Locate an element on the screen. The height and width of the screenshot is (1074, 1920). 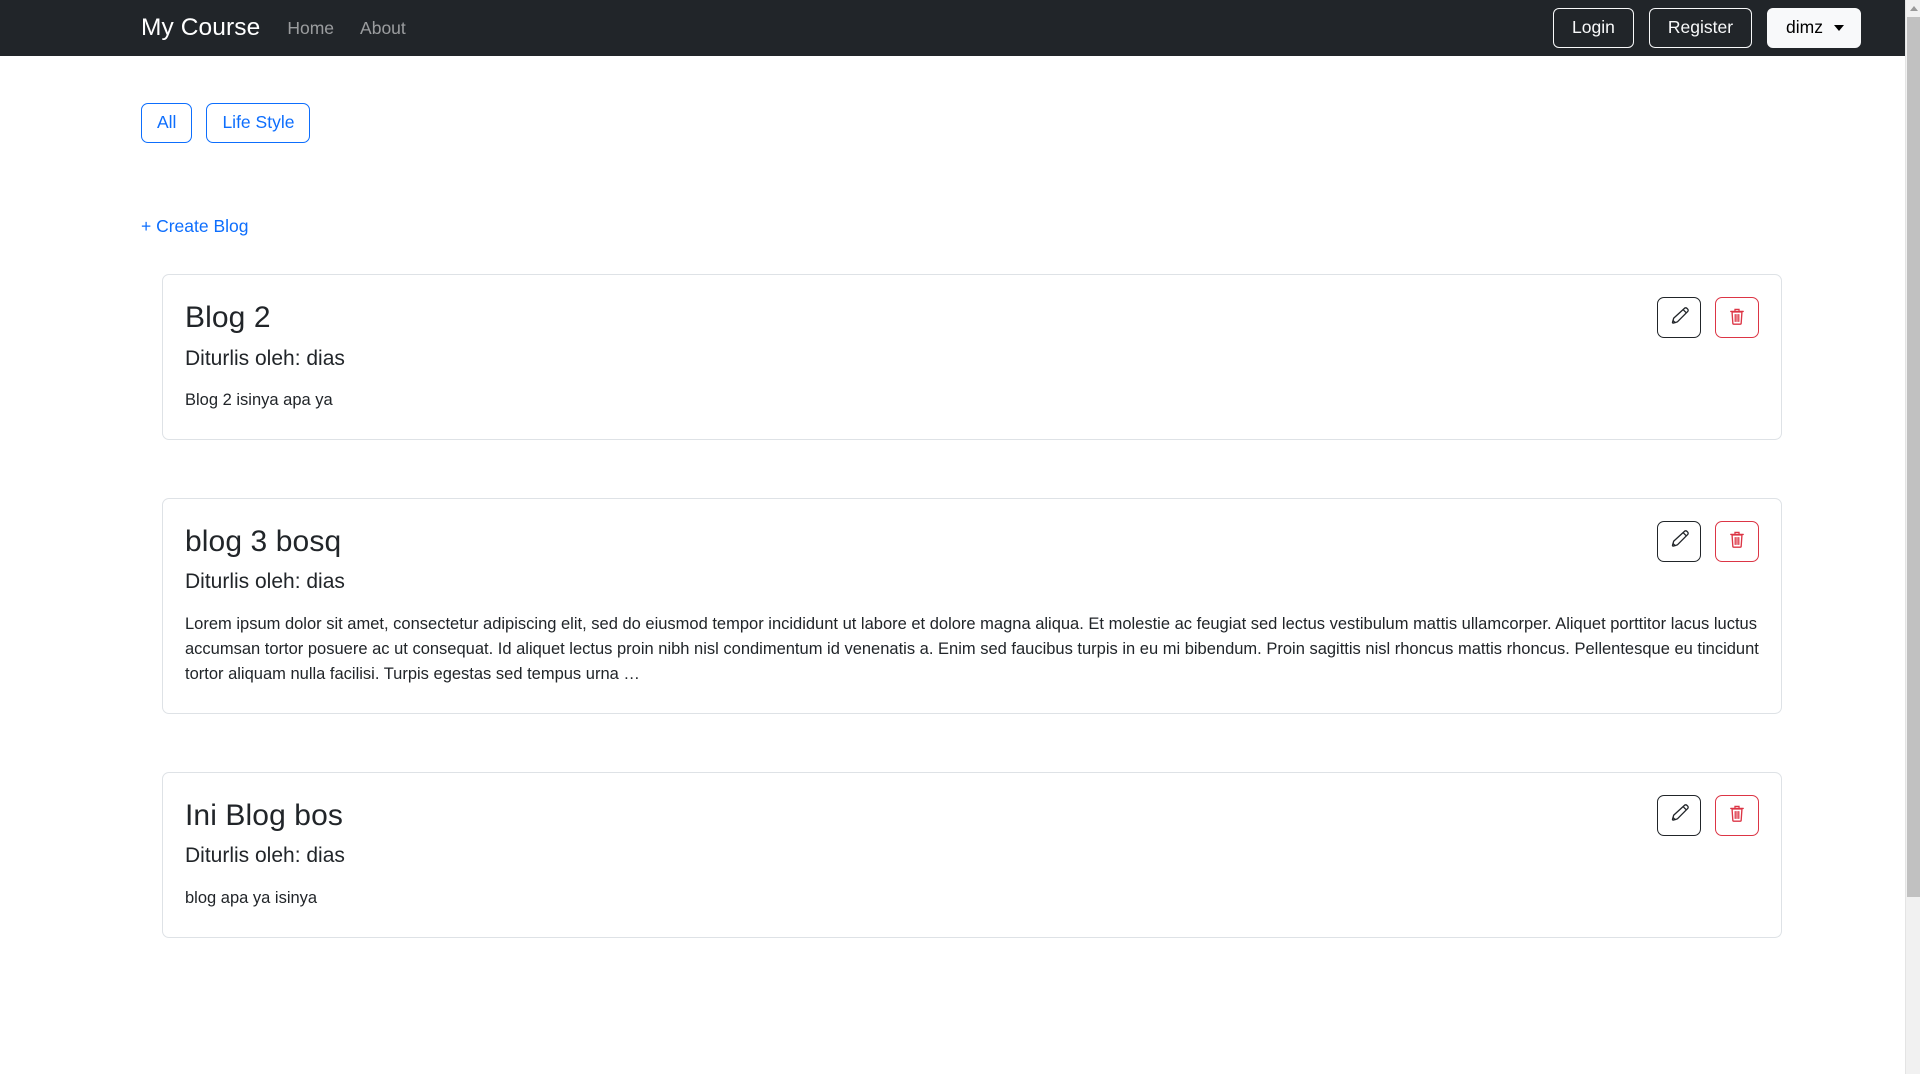
create-blog-link: + Create Blog is located at coordinates (195, 226).